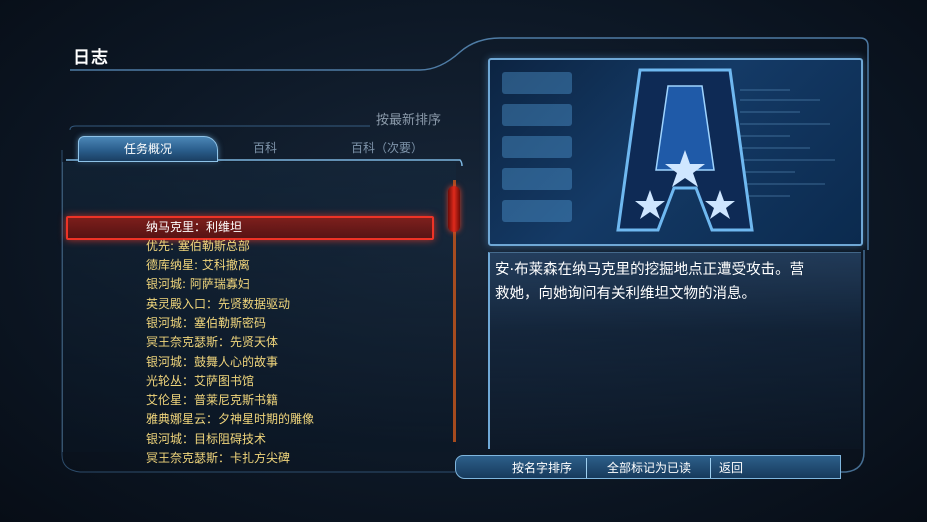  Describe the element at coordinates (650, 282) in the screenshot. I see `mission-description: 安·布莱森在纳马克里的挖掘地点正遭受攻击。营救她，向她询问有关利维坦文物的消息。` at that location.